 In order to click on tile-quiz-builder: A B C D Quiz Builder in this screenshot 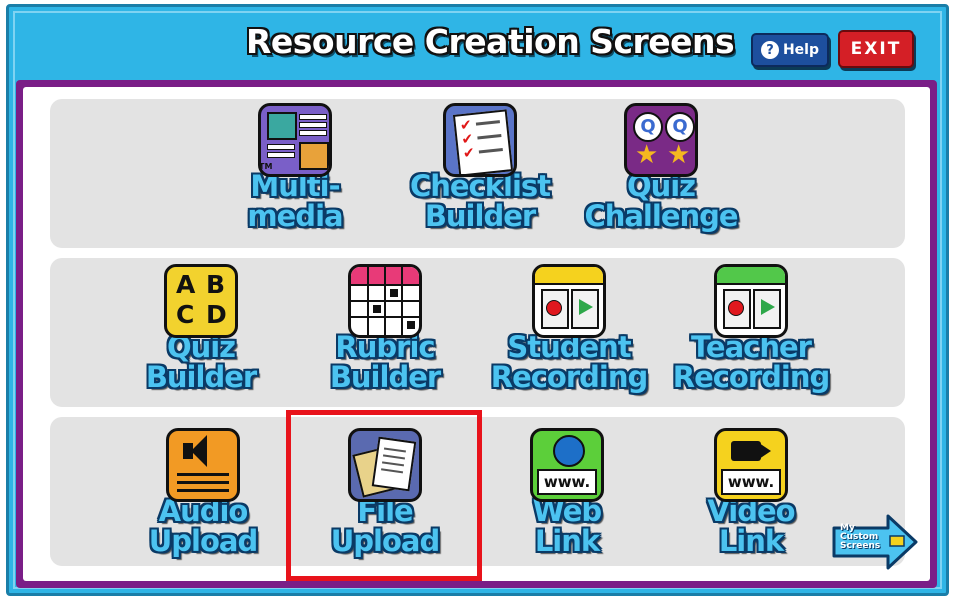, I will do `click(201, 328)`.